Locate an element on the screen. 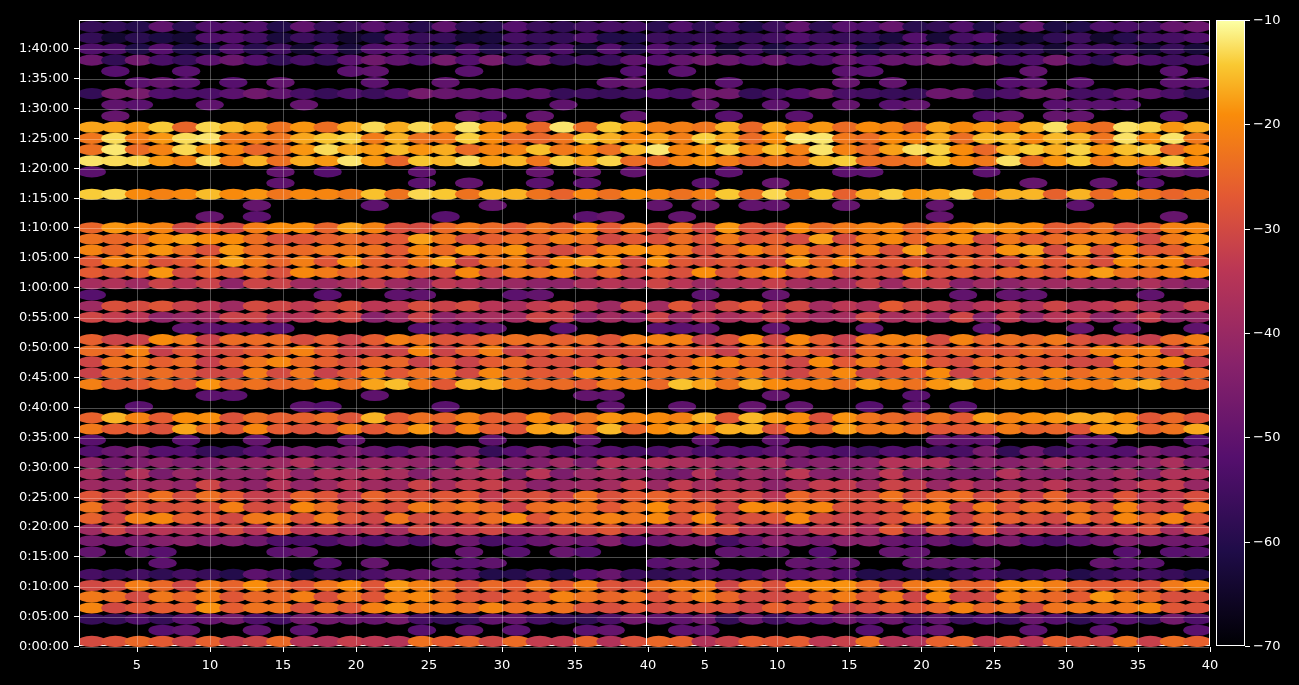 The image size is (1299, 685). axis-tick-label: 0:45:00 is located at coordinates (43, 377).